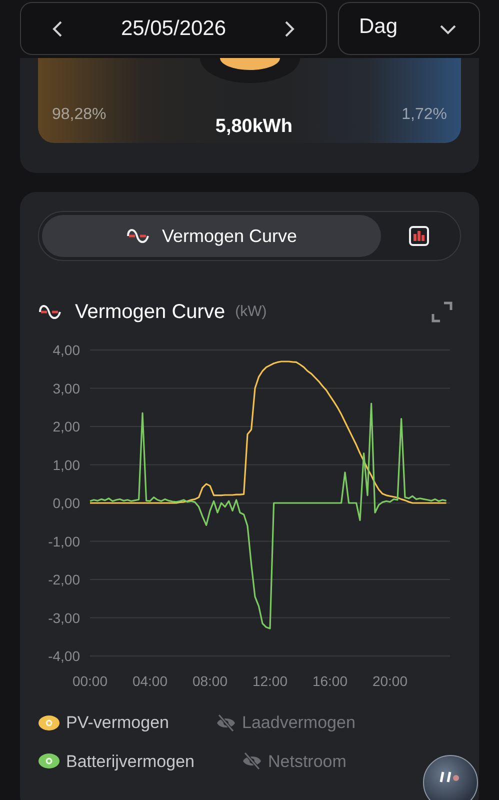 Image resolution: width=499 pixels, height=800 pixels. What do you see at coordinates (66, 426) in the screenshot?
I see `y-axis-label: 2,00` at bounding box center [66, 426].